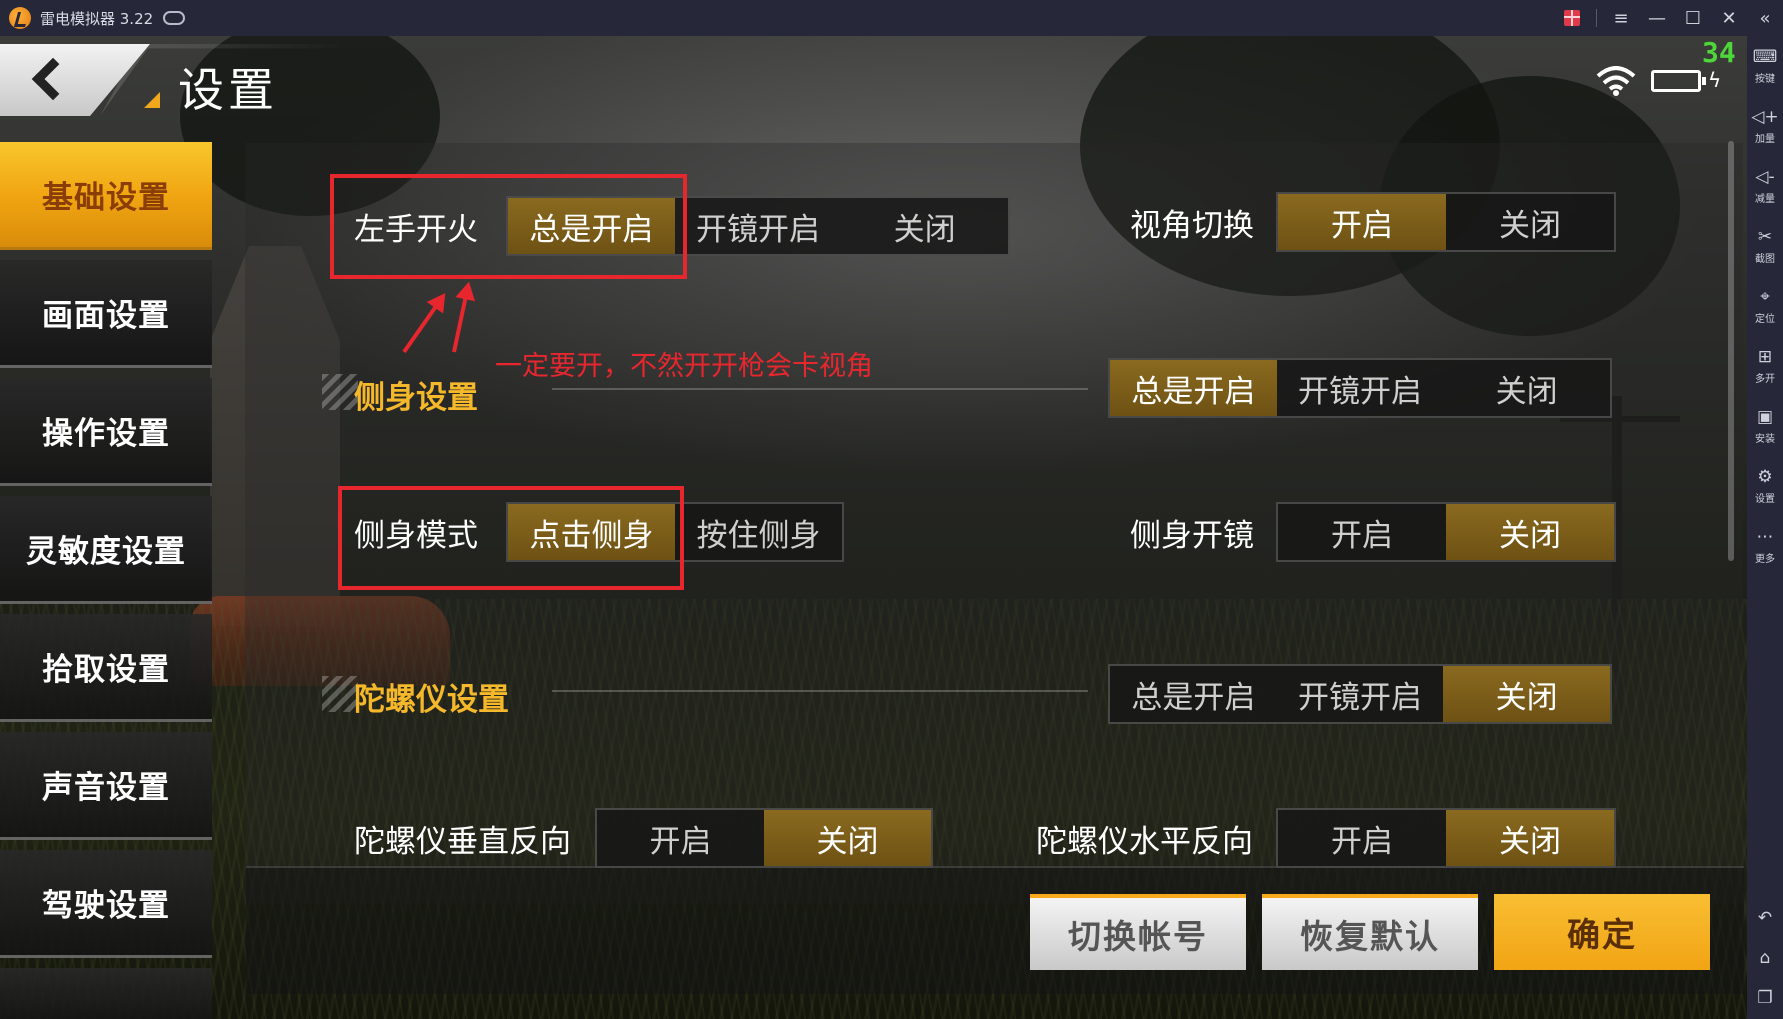 This screenshot has height=1019, width=1783. Describe the element at coordinates (53, 79) in the screenshot. I see `back-arrow-icon` at that location.